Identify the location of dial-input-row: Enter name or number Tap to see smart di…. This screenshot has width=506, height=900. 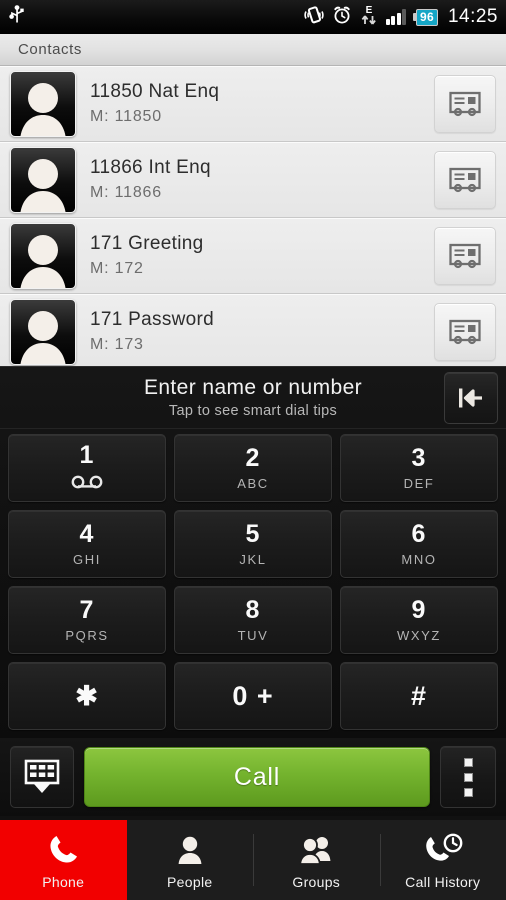
(253, 398).